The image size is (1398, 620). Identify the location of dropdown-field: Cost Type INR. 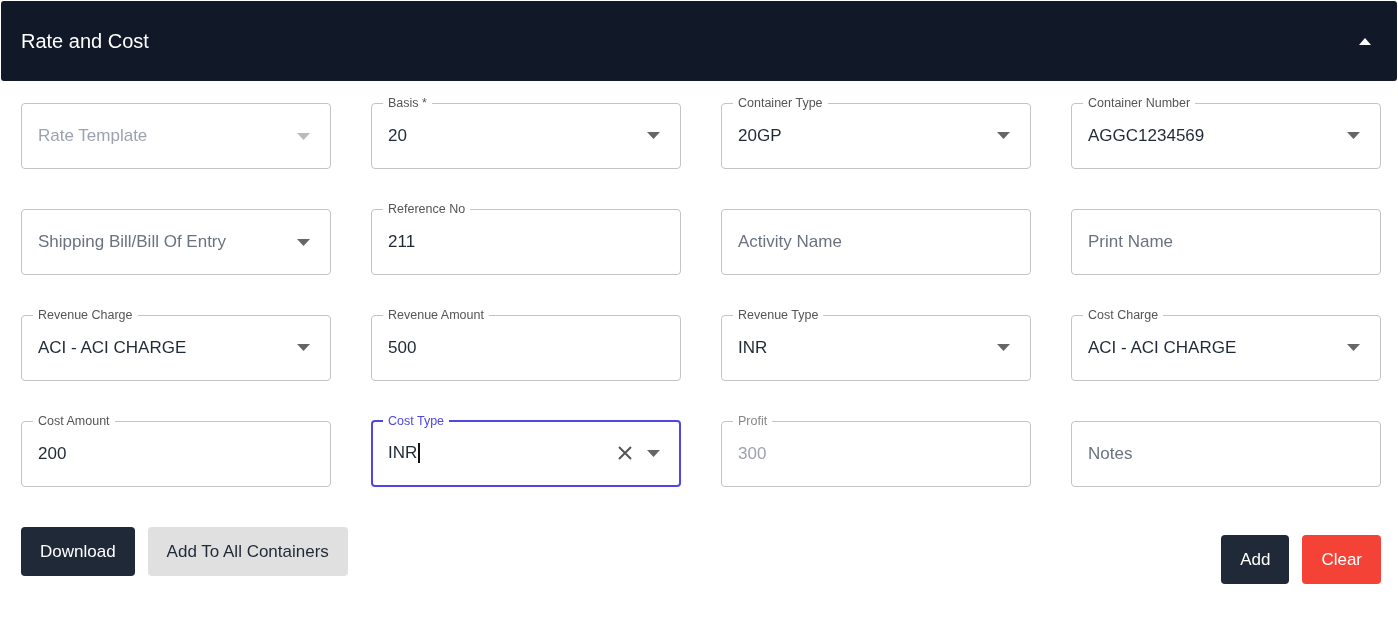
(526, 450).